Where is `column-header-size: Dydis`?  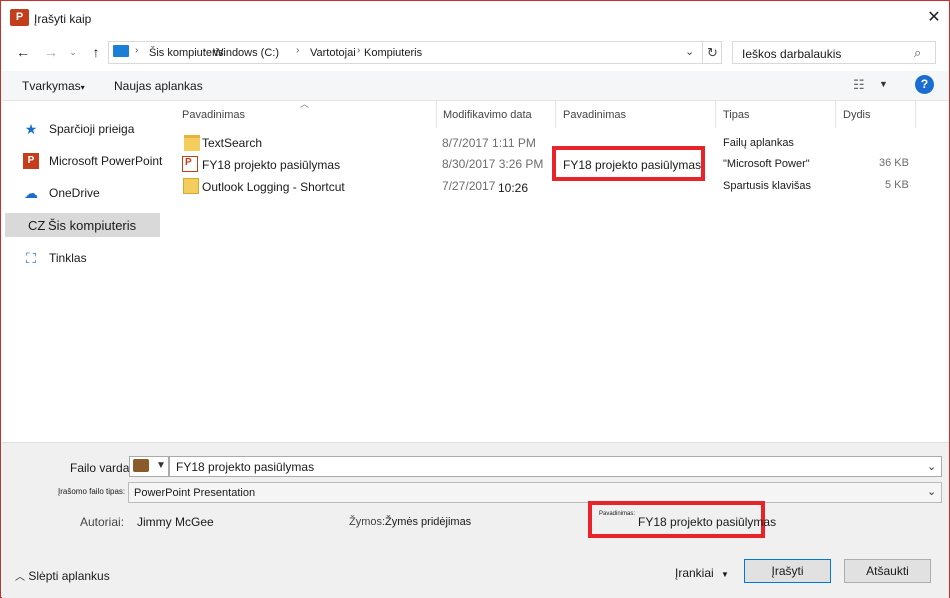
column-header-size: Dydis is located at coordinates (857, 115).